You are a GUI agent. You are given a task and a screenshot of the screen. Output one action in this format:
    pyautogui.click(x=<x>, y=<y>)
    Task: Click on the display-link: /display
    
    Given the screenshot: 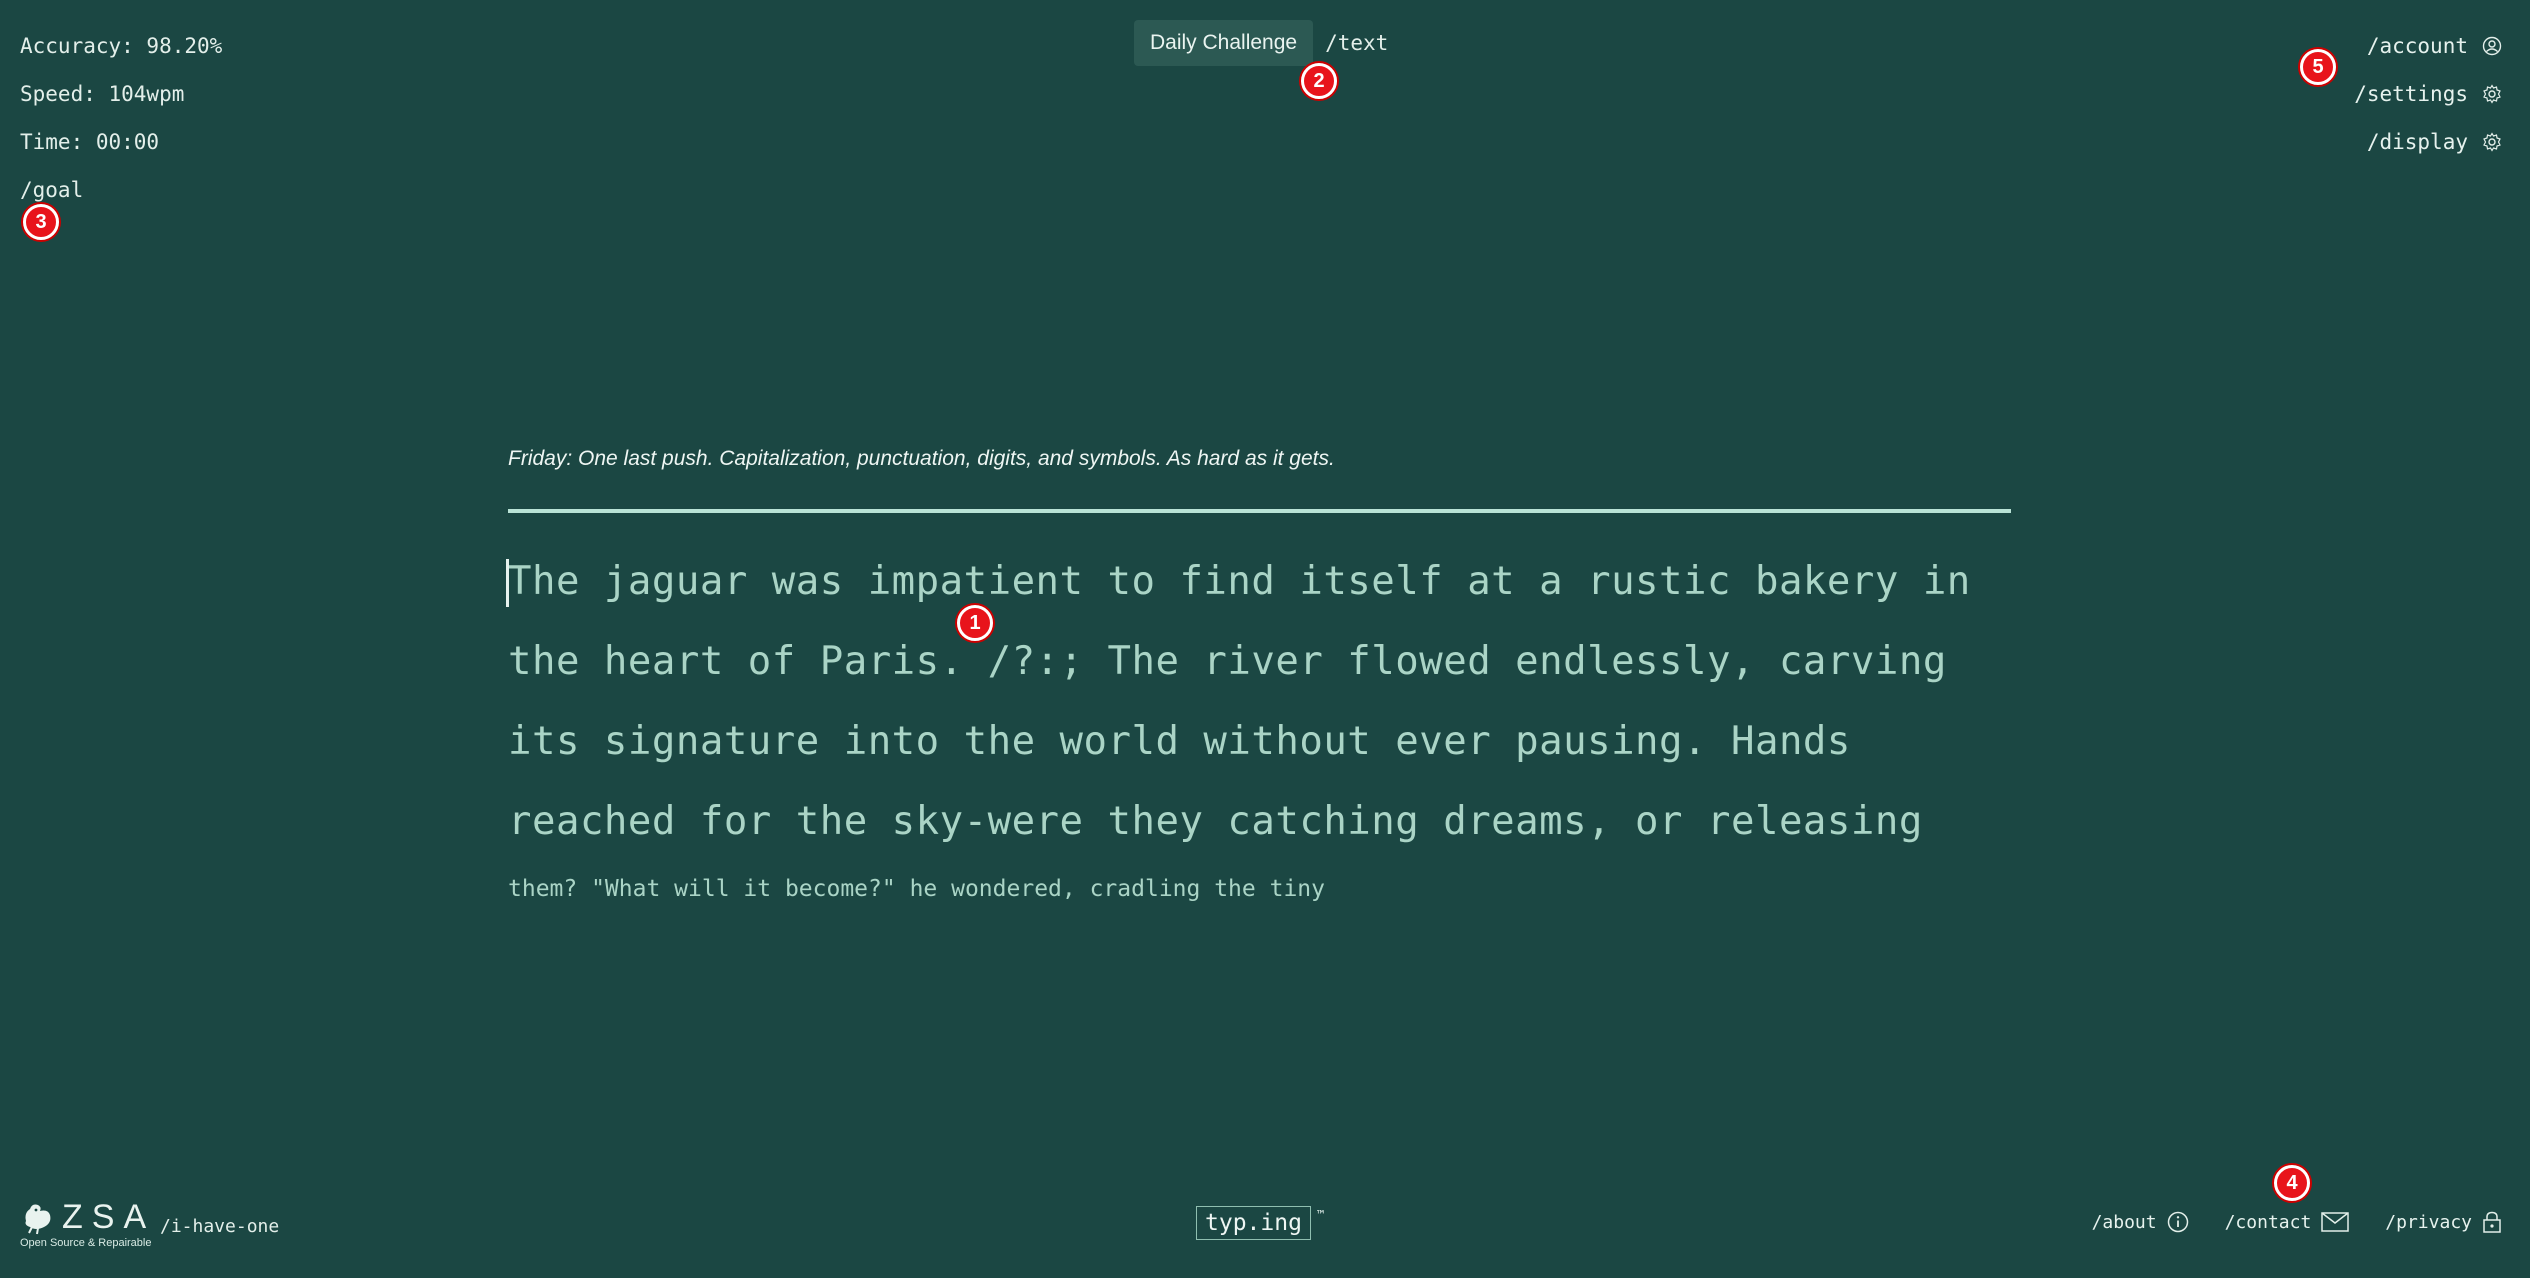 What is the action you would take?
    pyautogui.click(x=2428, y=142)
    